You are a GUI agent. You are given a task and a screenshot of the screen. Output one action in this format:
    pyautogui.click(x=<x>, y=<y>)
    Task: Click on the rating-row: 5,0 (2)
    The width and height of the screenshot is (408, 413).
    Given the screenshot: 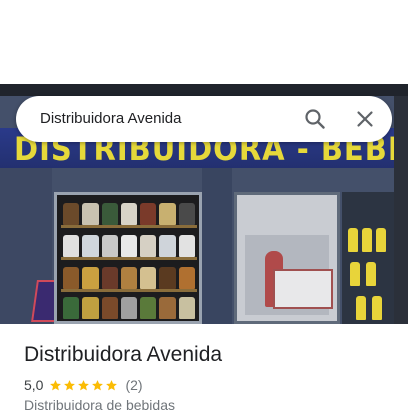 What is the action you would take?
    pyautogui.click(x=83, y=385)
    